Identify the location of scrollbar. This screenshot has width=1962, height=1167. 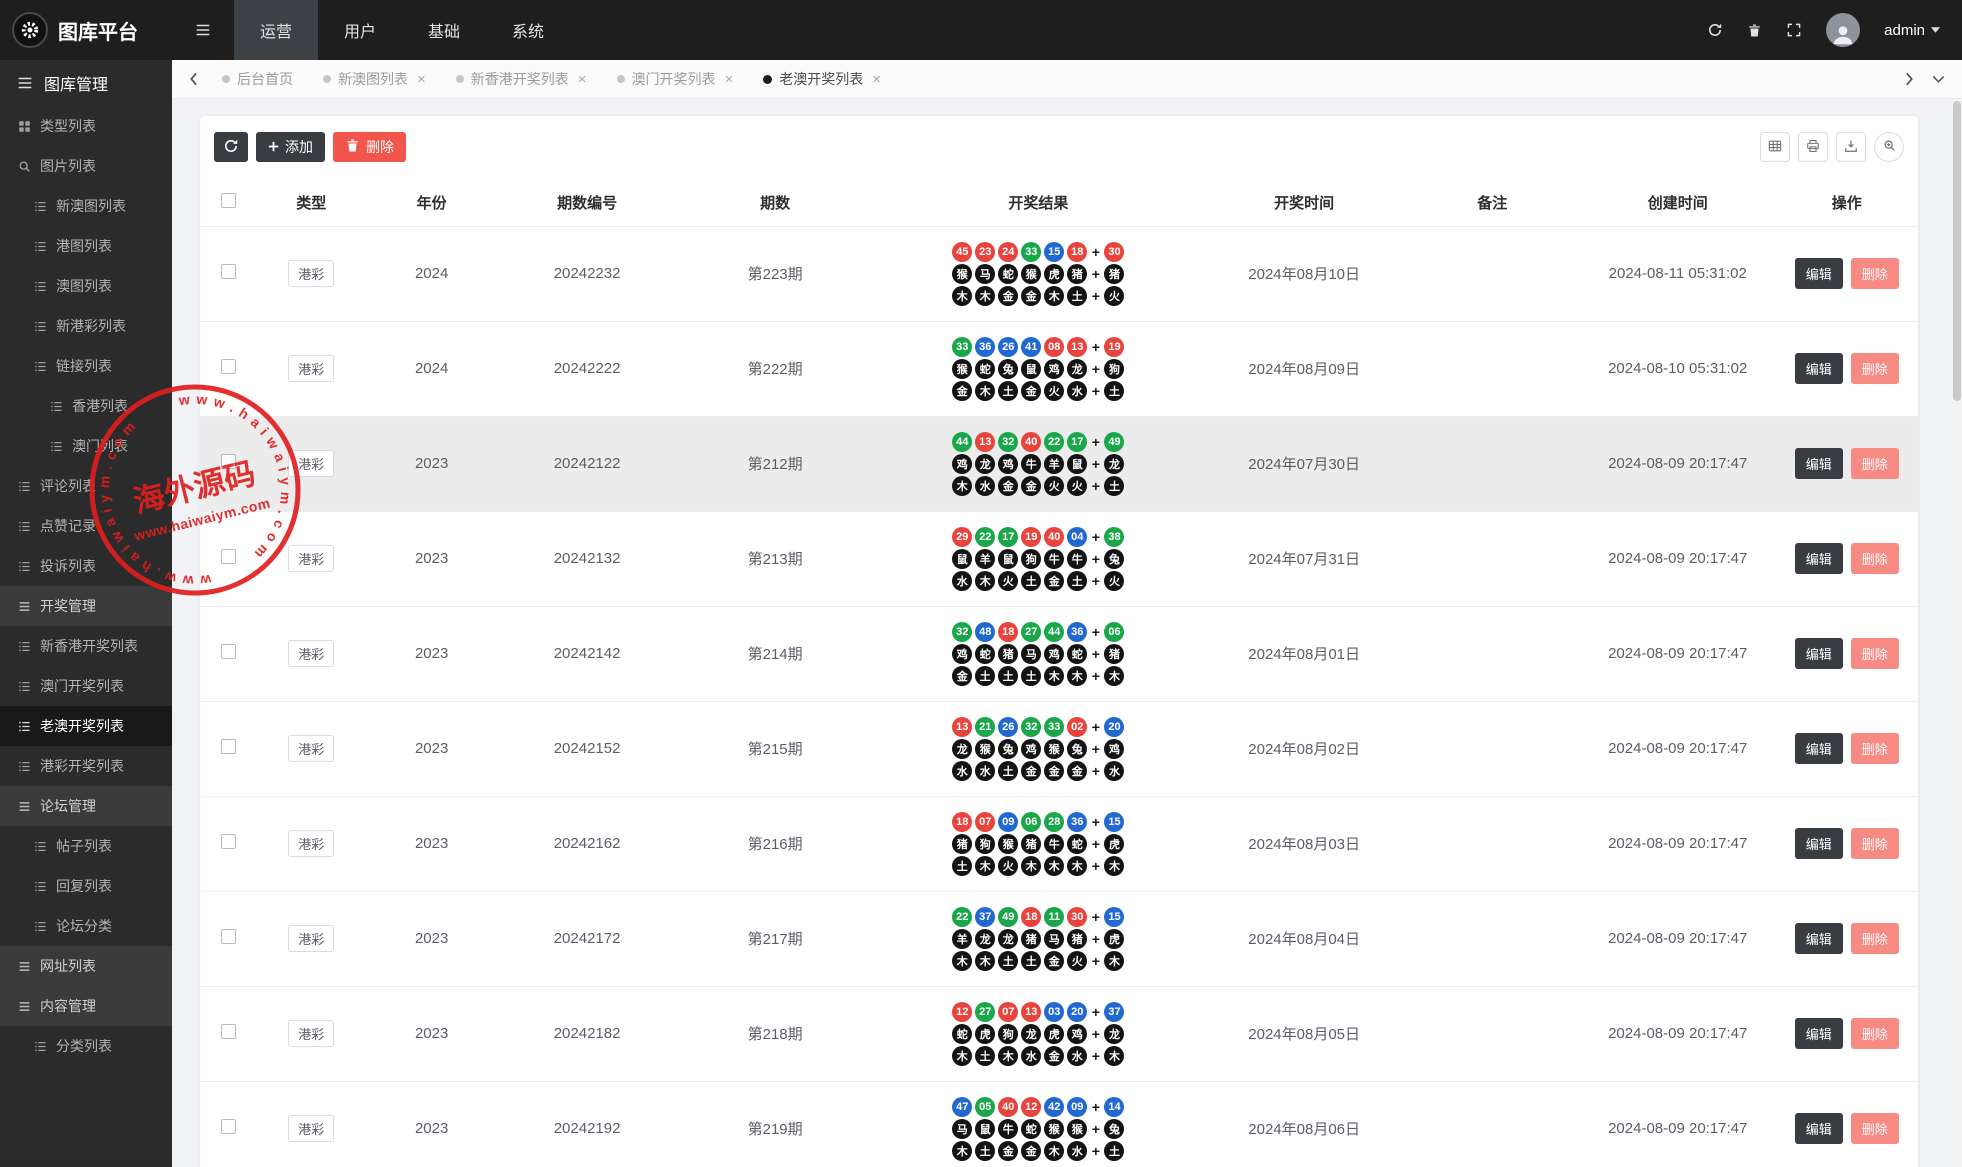
(1957, 633).